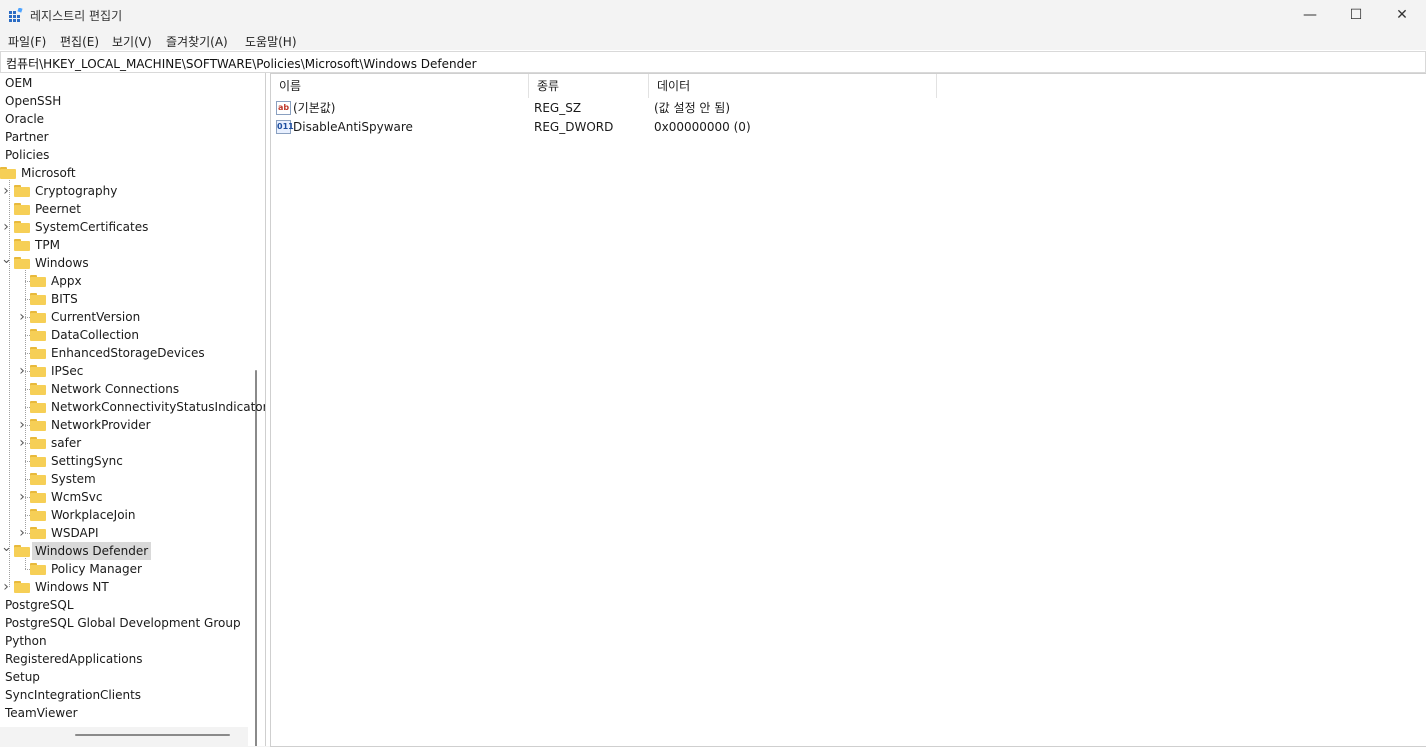 The height and width of the screenshot is (747, 1426). I want to click on tree-item-label: Oracle, so click(25, 119).